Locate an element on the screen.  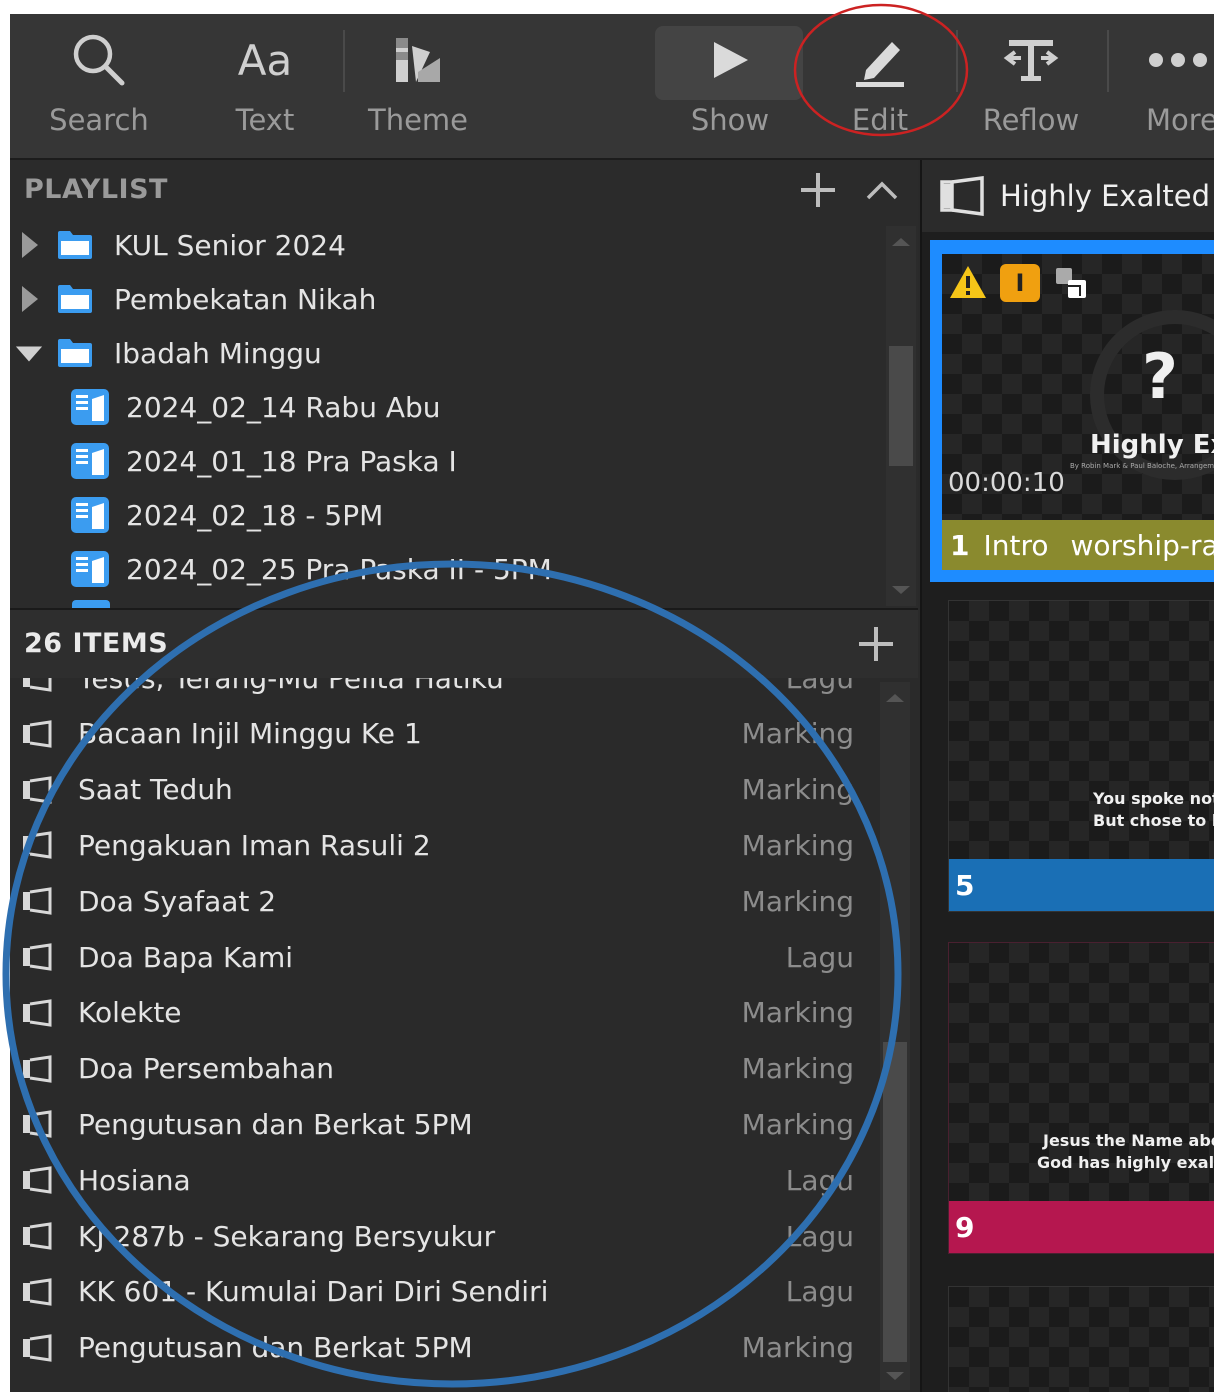
item-row: Doa Syafaat 2 Marking is located at coordinates (444, 901).